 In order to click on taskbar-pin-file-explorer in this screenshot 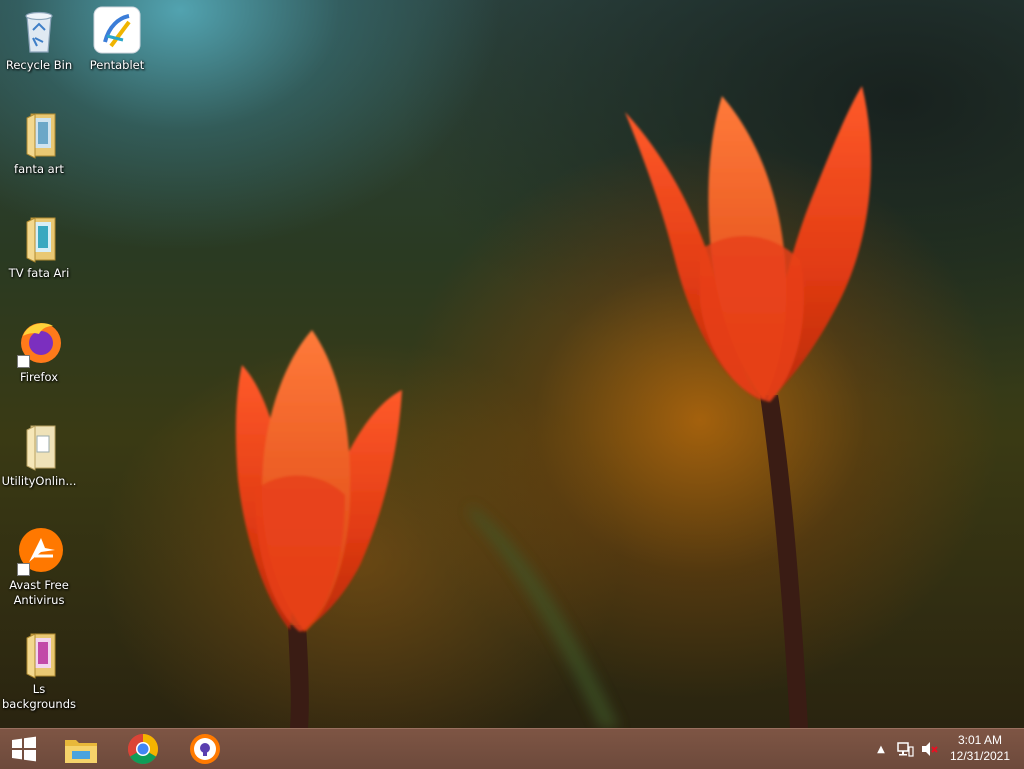, I will do `click(81, 749)`.